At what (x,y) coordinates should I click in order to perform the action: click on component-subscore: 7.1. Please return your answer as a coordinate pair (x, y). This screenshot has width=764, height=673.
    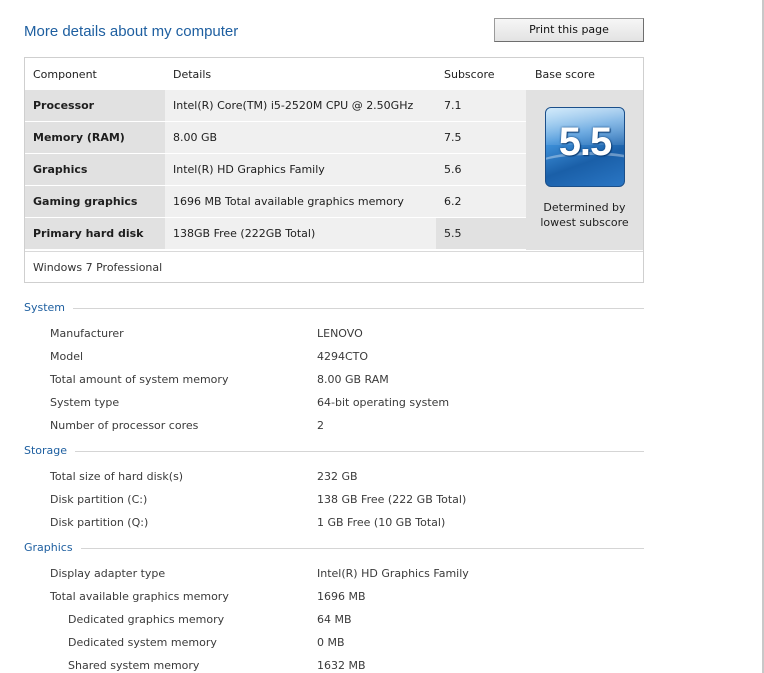
    Looking at the image, I should click on (481, 105).